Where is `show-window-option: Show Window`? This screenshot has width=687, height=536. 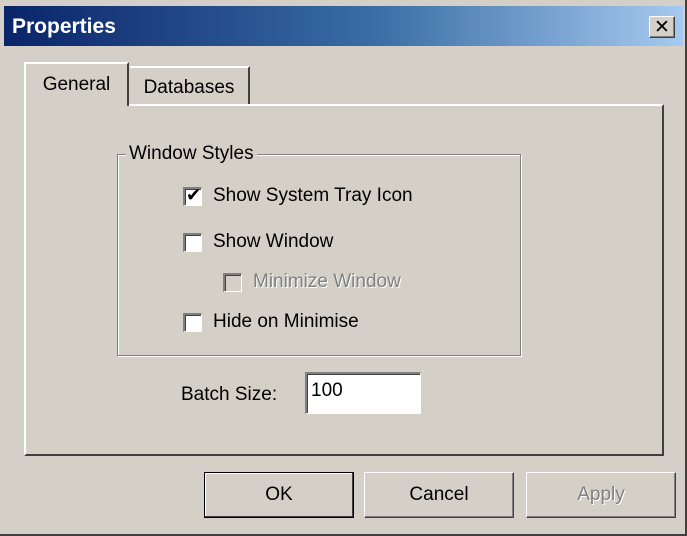 show-window-option: Show Window is located at coordinates (258, 242).